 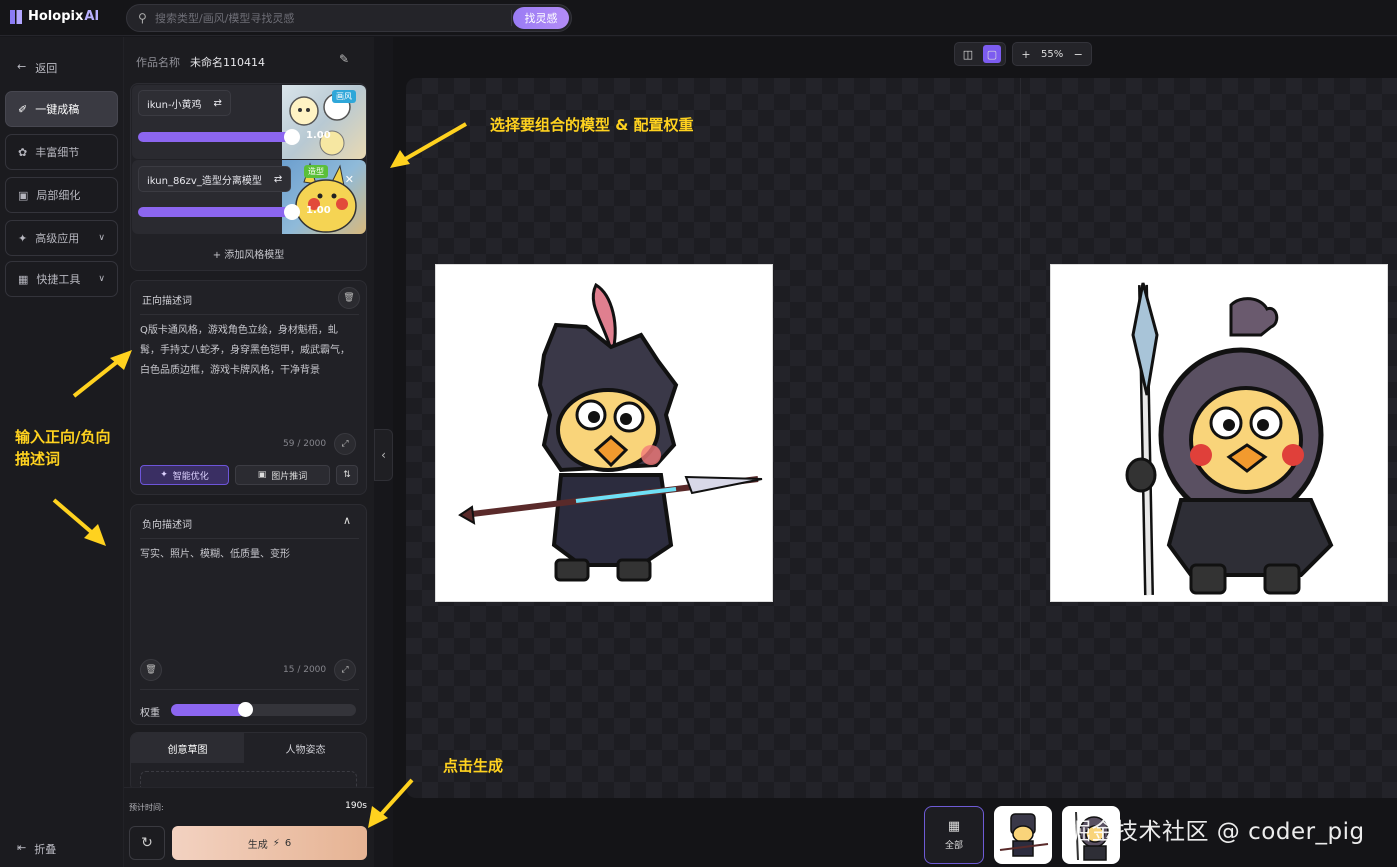 I want to click on positive-max: / 2000, so click(x=312, y=444).